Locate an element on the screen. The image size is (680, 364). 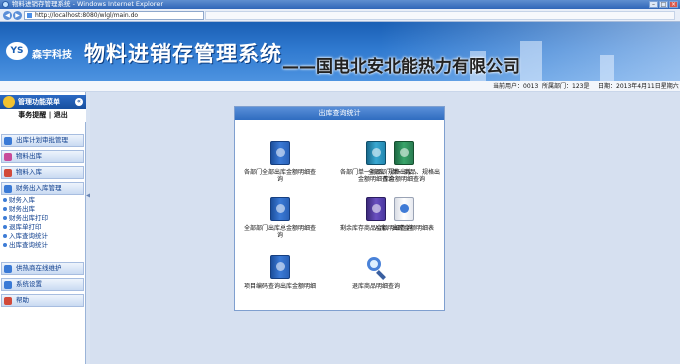
collapse-icon: « is located at coordinates (79, 102).